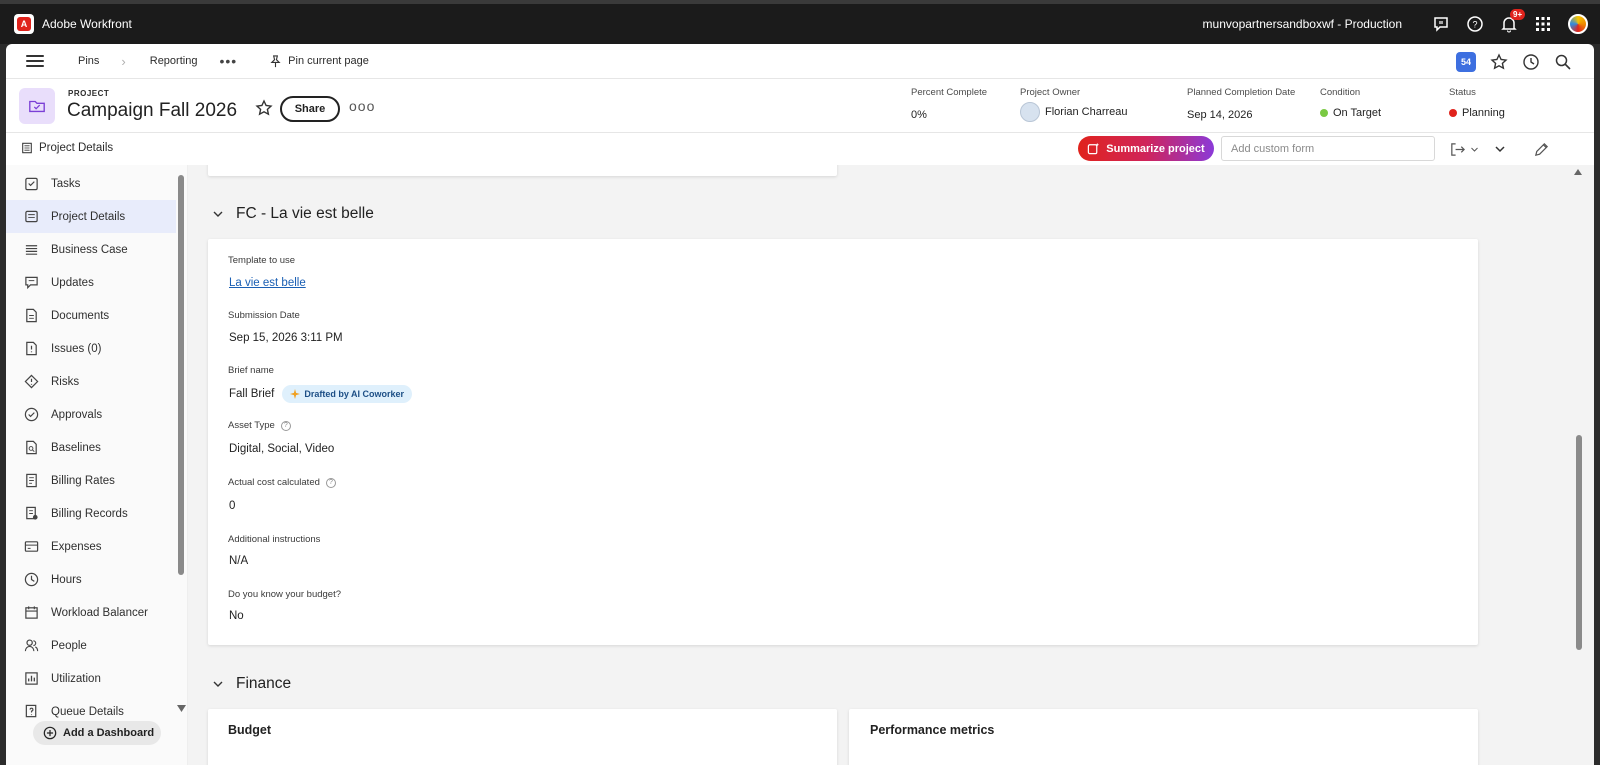  What do you see at coordinates (31, 349) in the screenshot?
I see `issues-icon` at bounding box center [31, 349].